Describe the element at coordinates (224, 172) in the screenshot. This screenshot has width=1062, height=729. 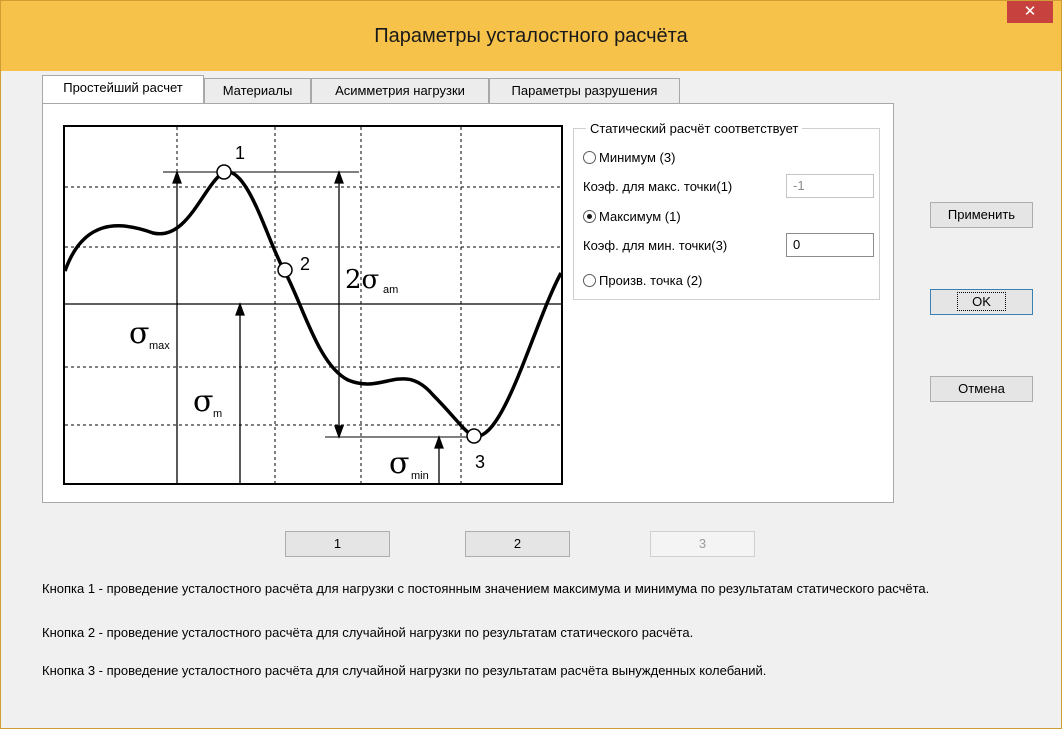
I see `point-1-marker` at that location.